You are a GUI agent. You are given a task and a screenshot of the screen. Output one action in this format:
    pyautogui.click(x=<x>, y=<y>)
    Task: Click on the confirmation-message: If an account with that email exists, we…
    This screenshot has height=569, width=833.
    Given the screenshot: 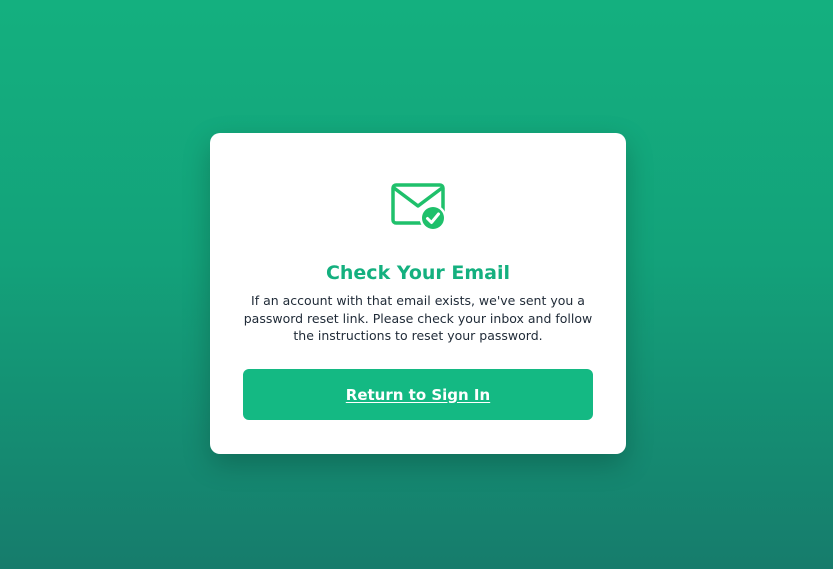 What is the action you would take?
    pyautogui.click(x=418, y=318)
    